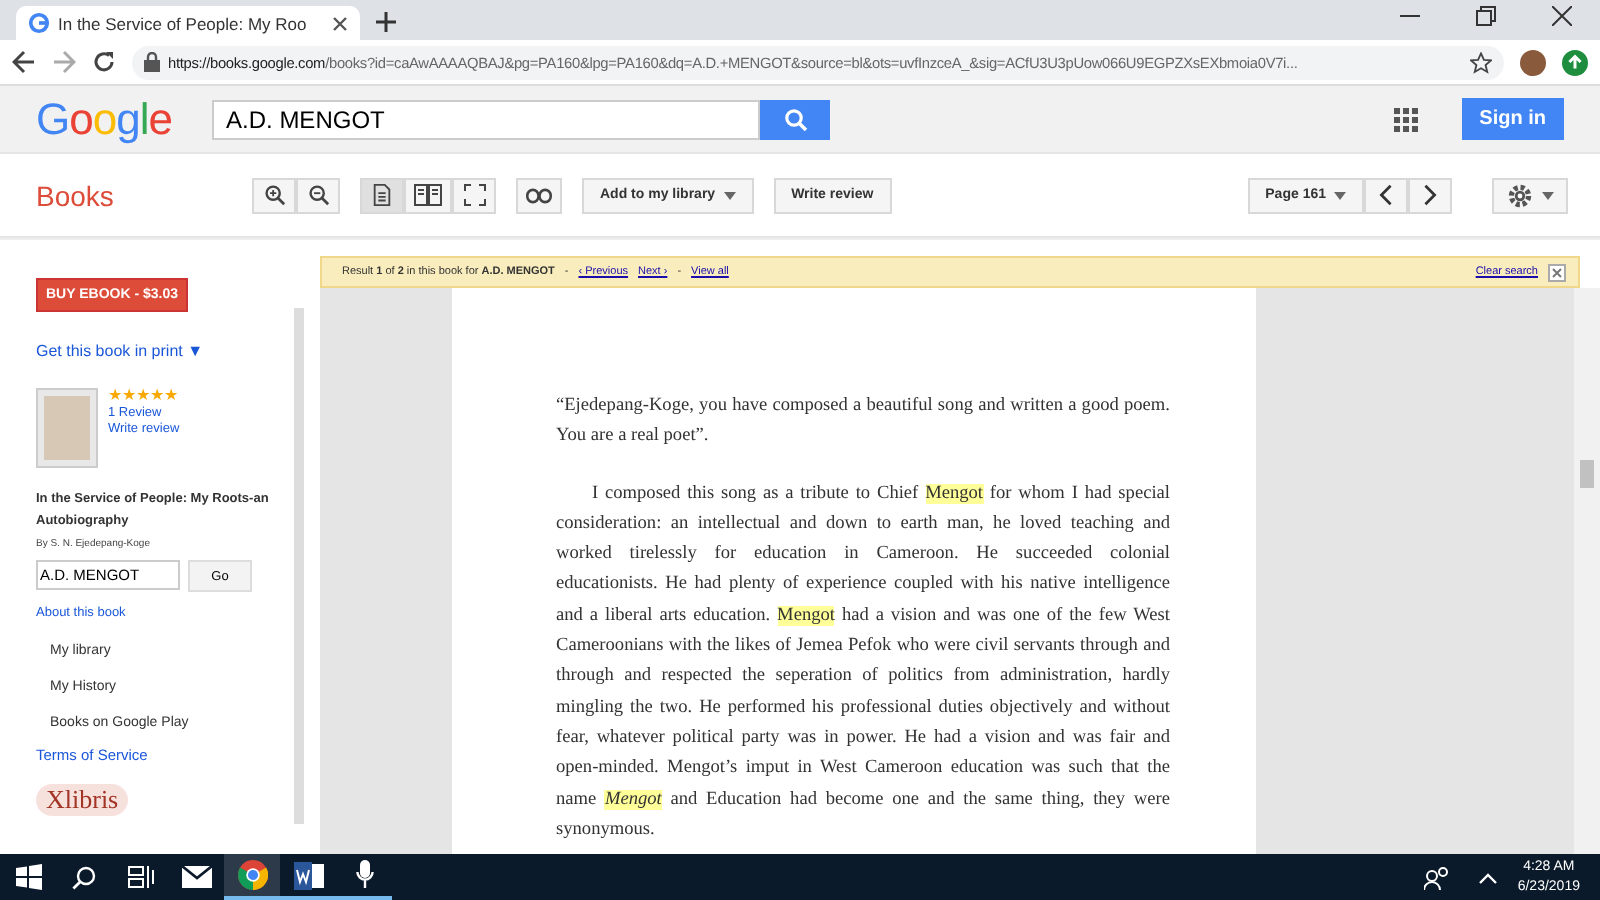 The image size is (1600, 900). I want to click on section-title: Books, so click(76, 195).